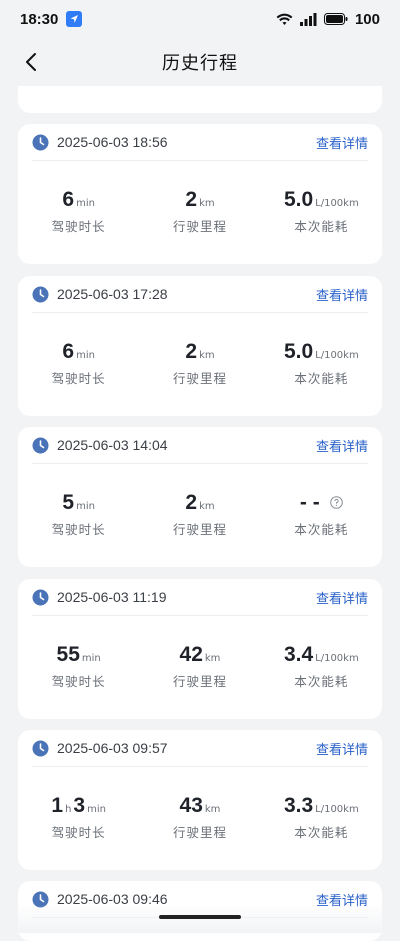  I want to click on fuel-stat: 3.3L/100km 本次能耗, so click(321, 816).